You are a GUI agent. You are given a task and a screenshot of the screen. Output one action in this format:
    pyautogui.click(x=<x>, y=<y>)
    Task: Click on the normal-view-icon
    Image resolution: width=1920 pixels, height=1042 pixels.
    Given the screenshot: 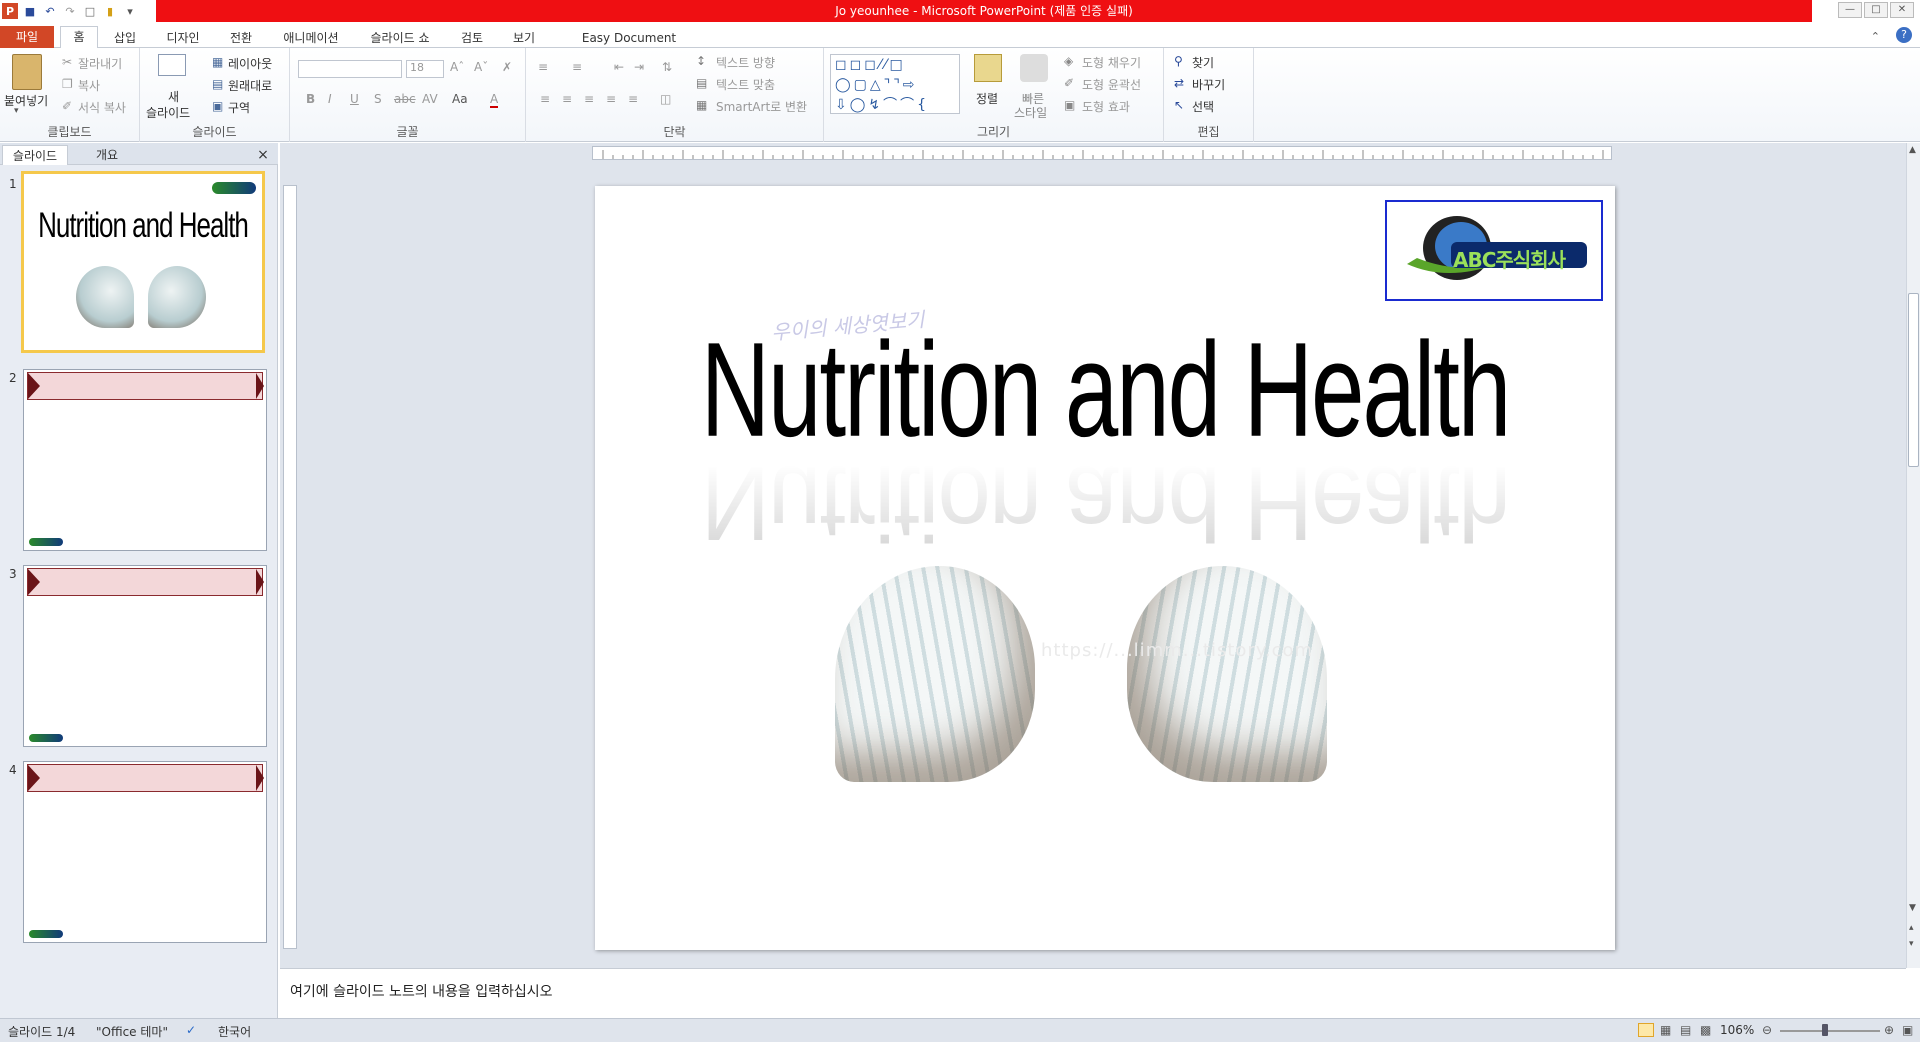 What is the action you would take?
    pyautogui.click(x=1646, y=1030)
    